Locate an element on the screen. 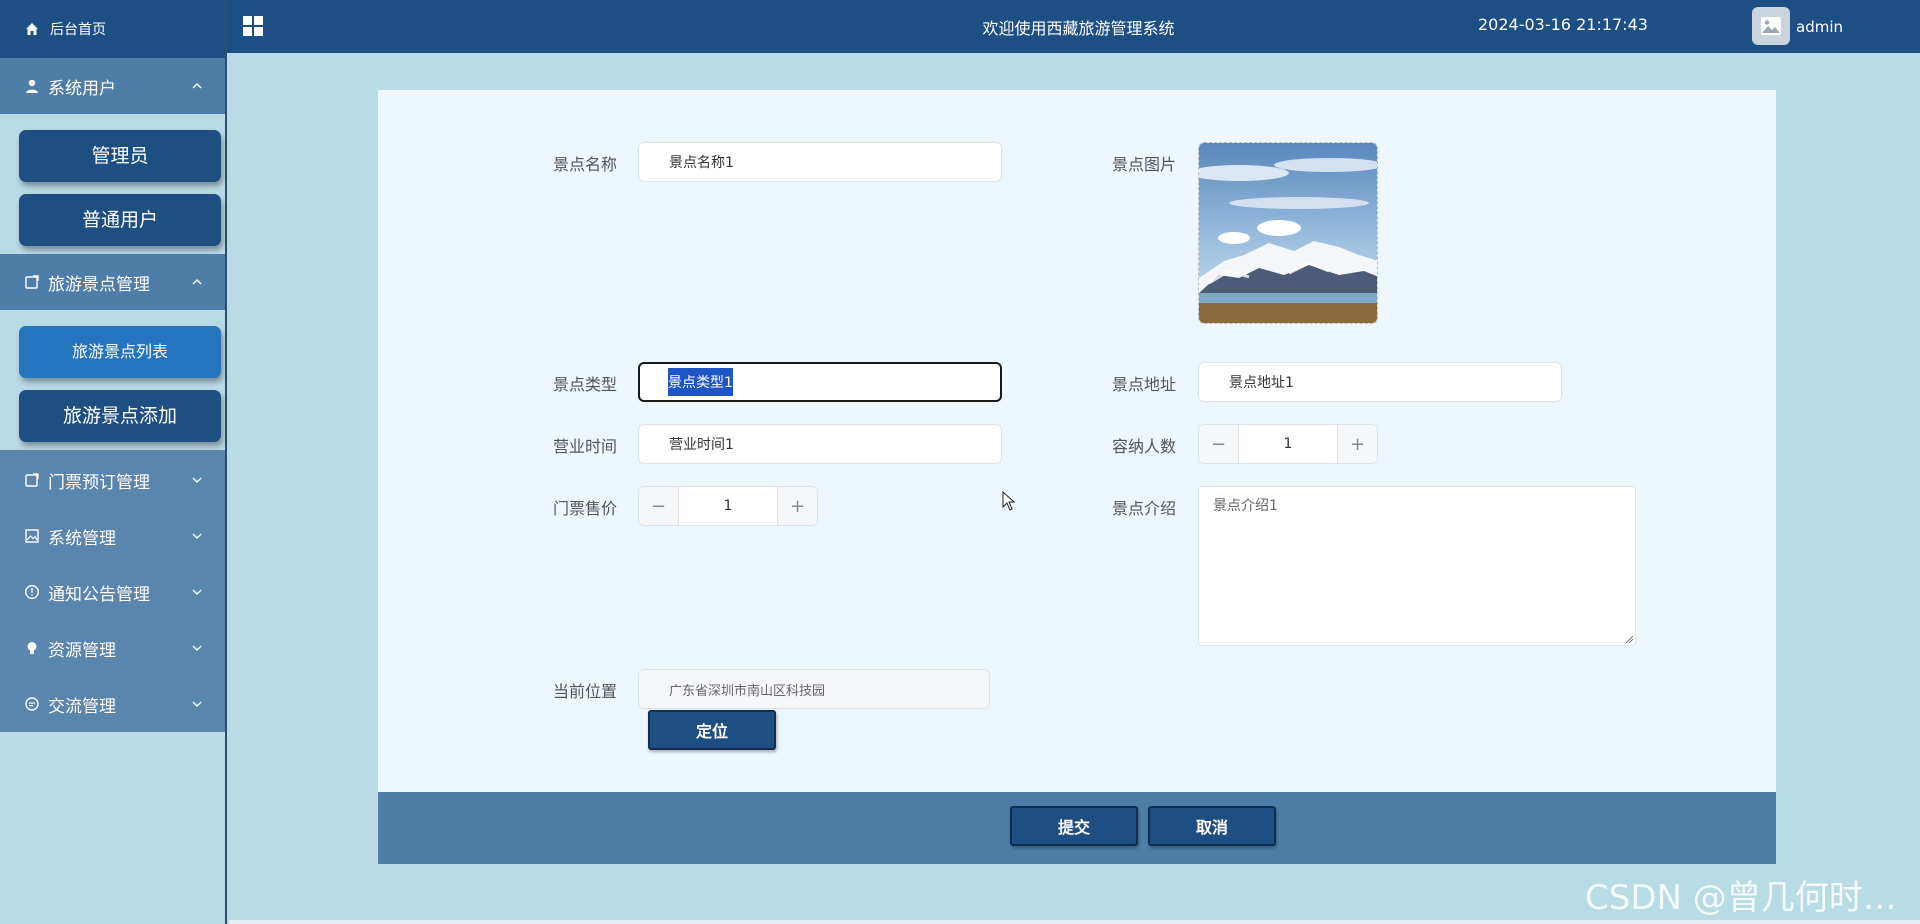  sidebar-item-normal-user: 普通用户 is located at coordinates (120, 220).